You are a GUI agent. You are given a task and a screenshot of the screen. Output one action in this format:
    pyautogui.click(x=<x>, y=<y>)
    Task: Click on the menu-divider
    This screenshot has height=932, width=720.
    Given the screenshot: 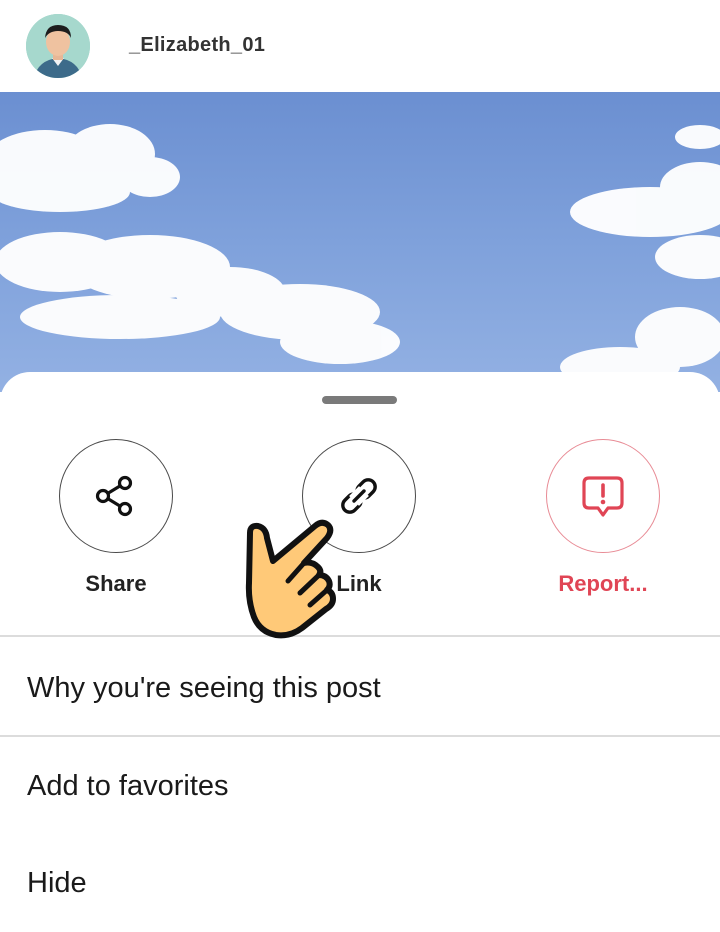 What is the action you would take?
    pyautogui.click(x=360, y=736)
    